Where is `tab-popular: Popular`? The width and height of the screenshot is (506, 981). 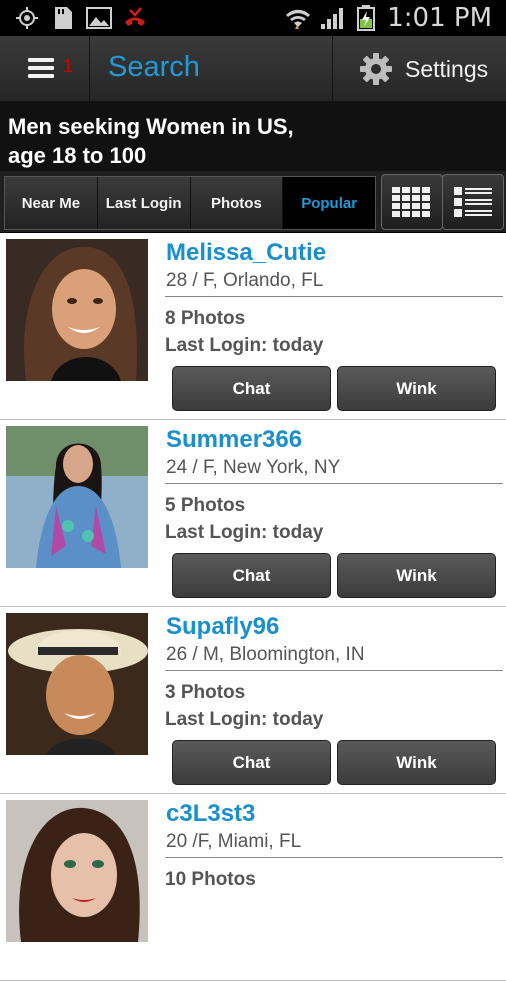 tab-popular: Popular is located at coordinates (329, 203).